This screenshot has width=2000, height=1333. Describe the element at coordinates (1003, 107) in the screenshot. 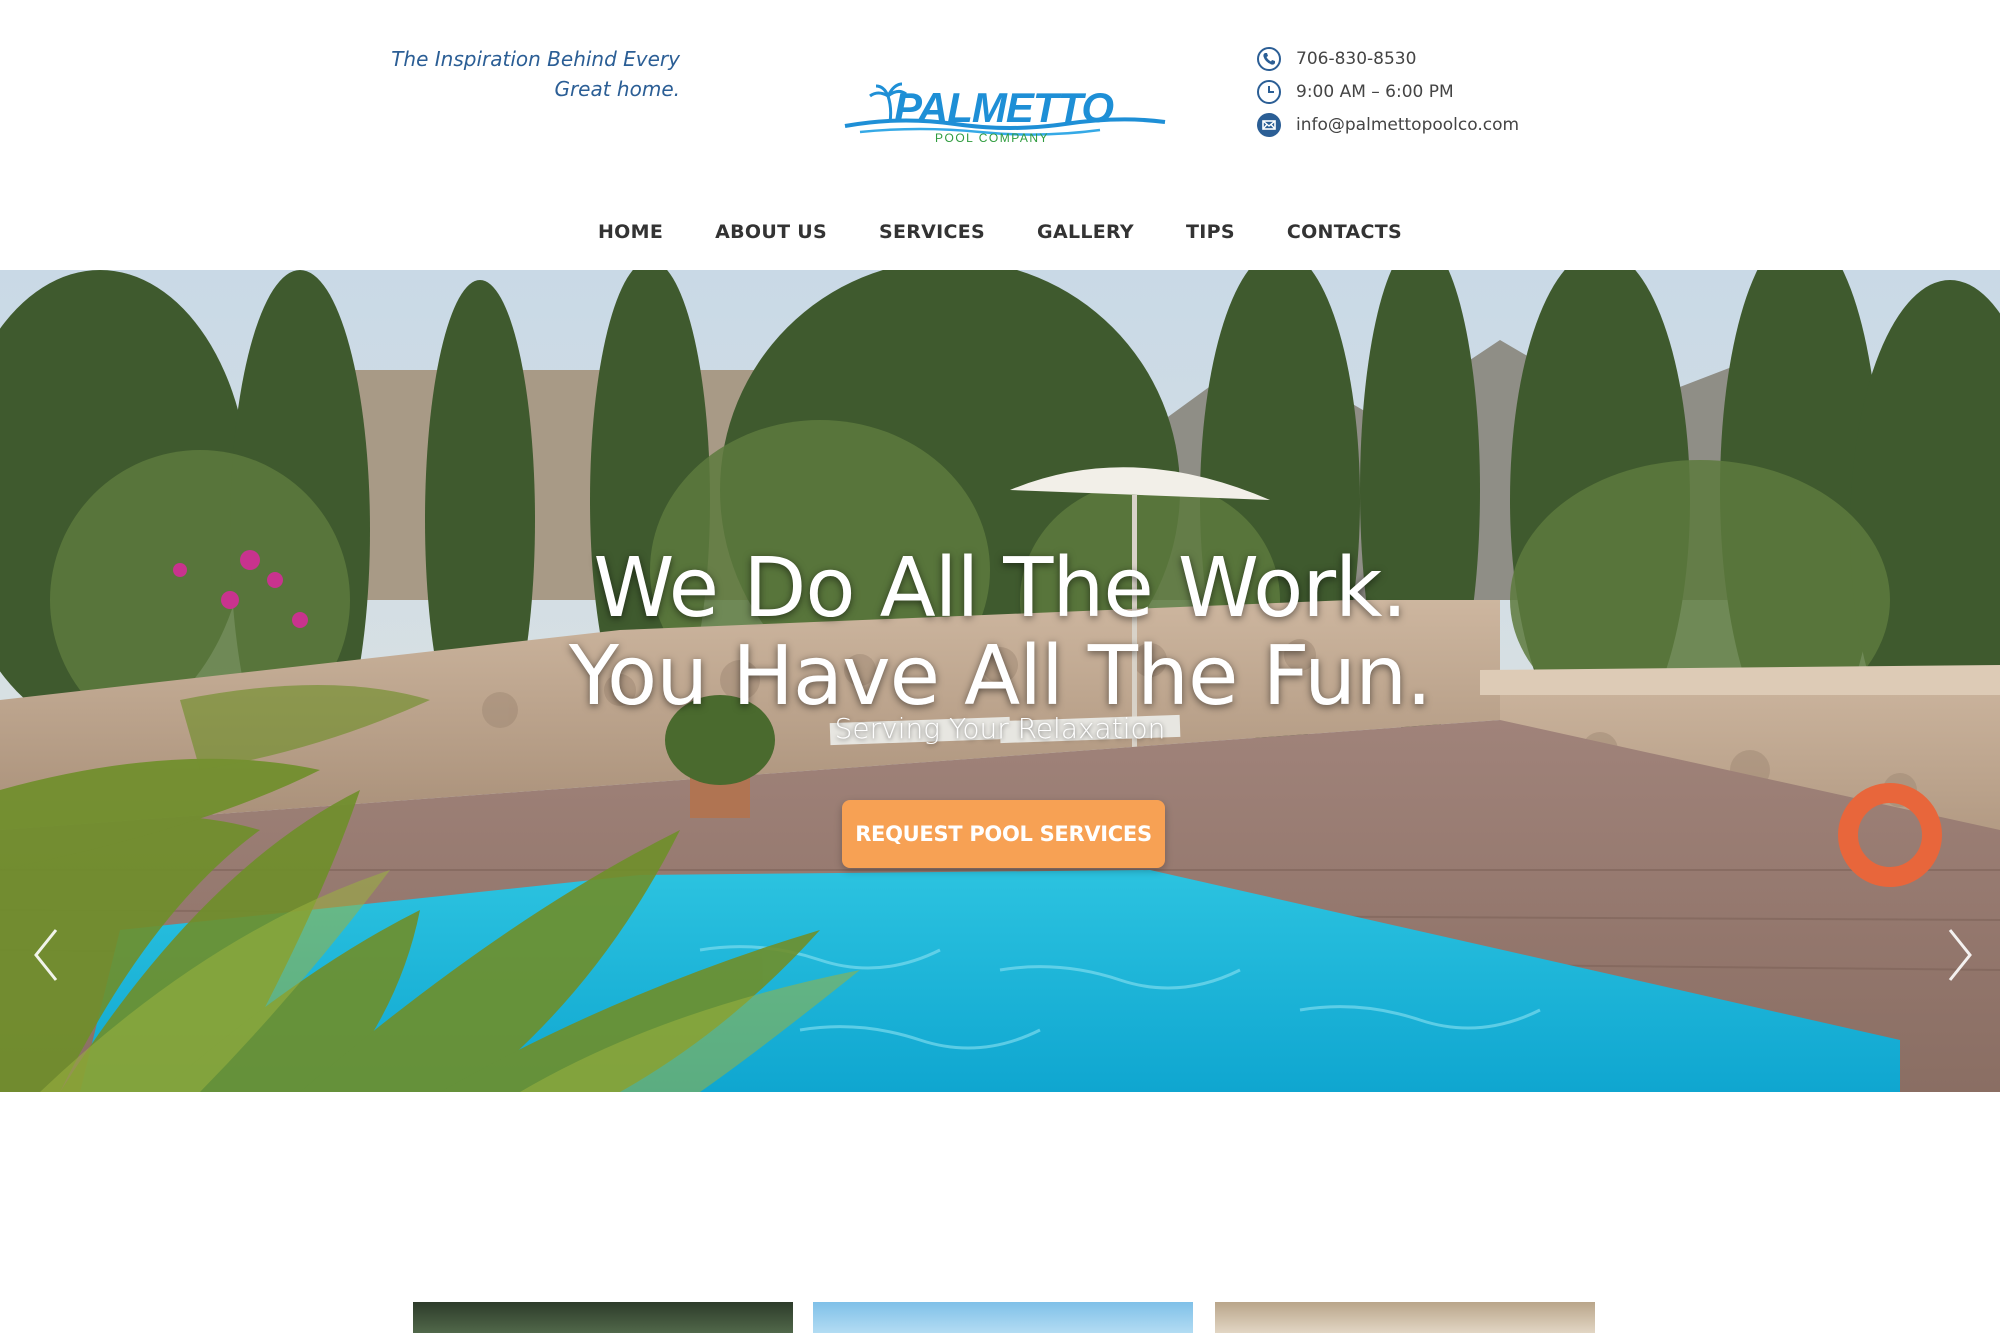

I see `logo-wordmark: PALMETTO` at that location.